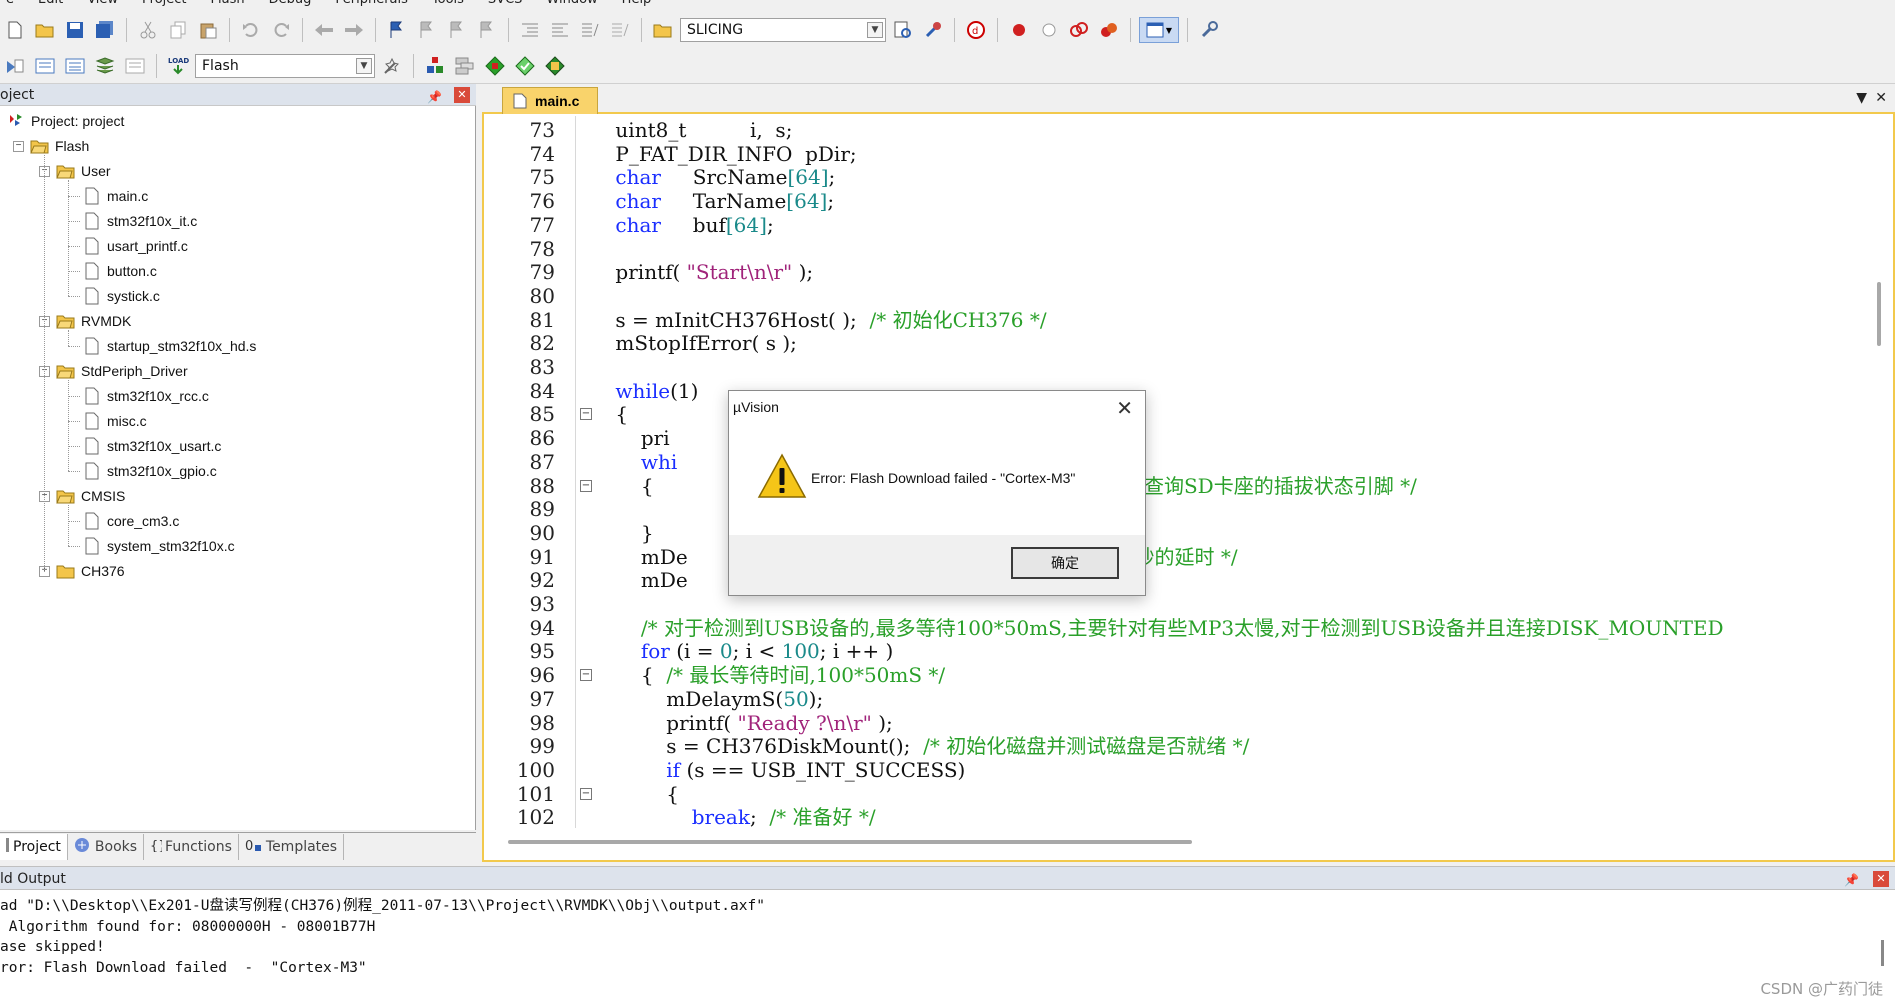 This screenshot has height=1007, width=1895. Describe the element at coordinates (976, 30) in the screenshot. I see `debug-start-icon: d` at that location.